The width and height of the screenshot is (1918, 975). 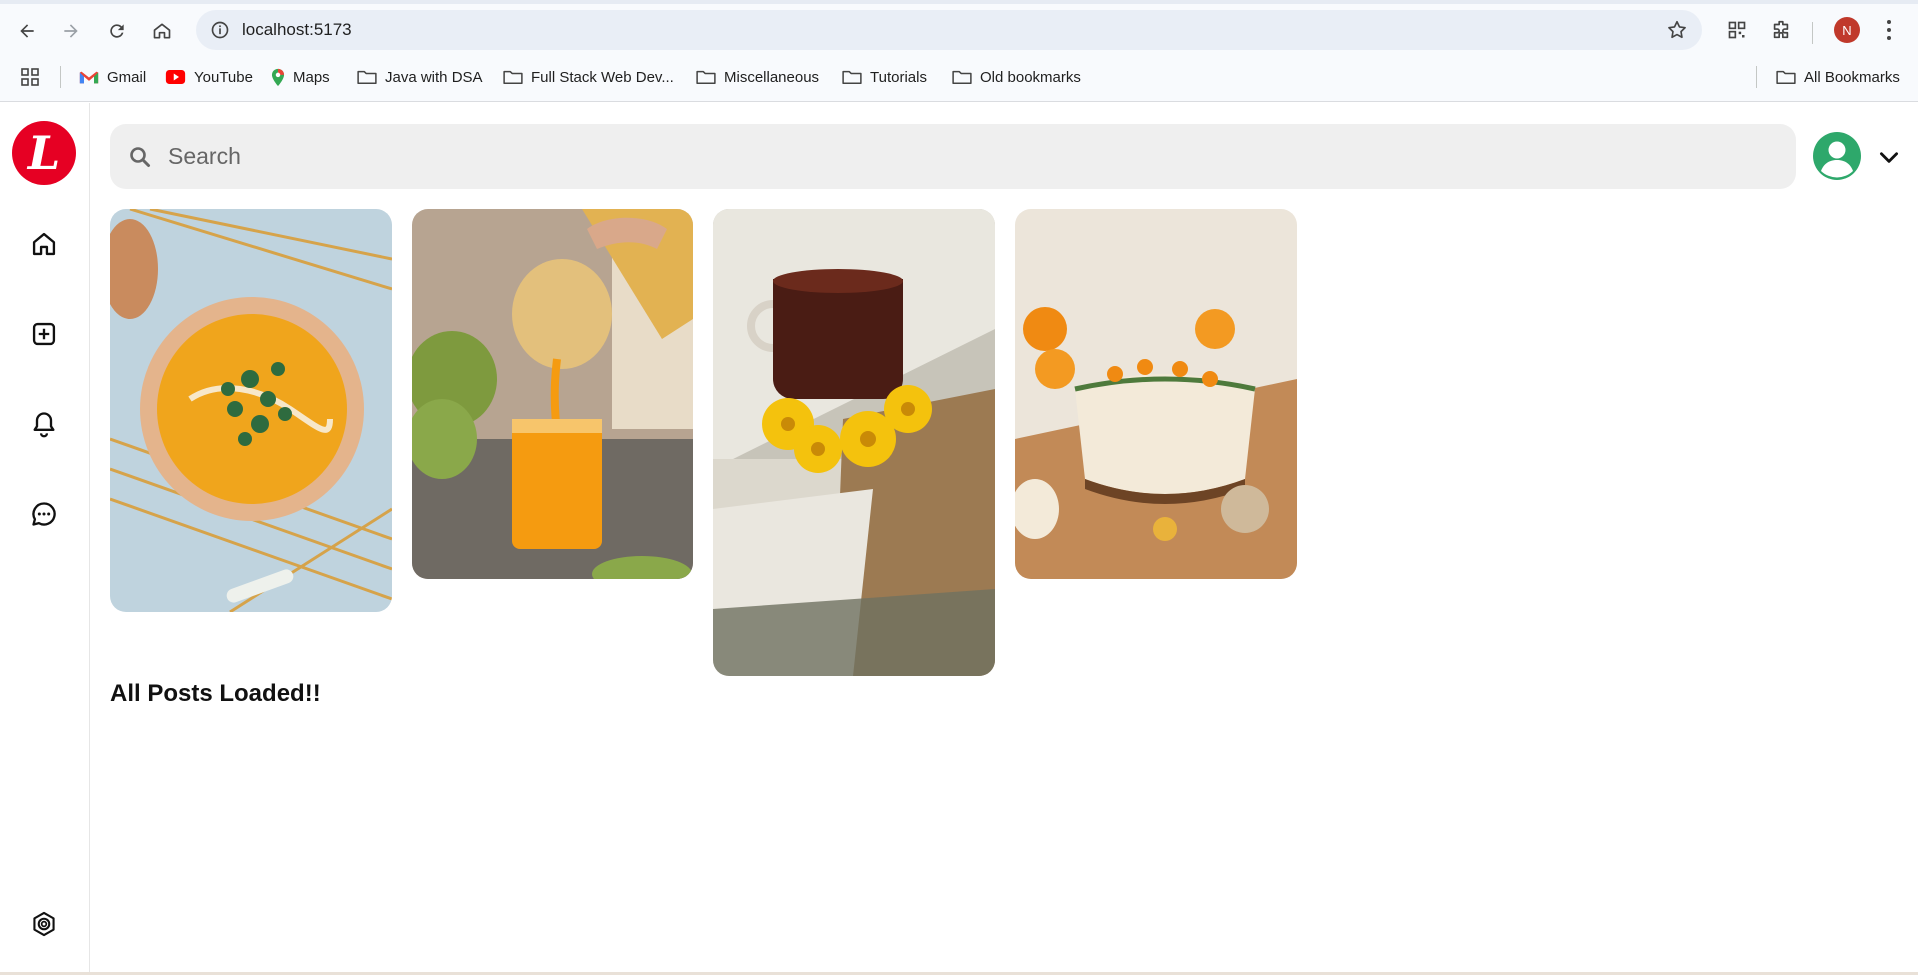 I want to click on search-icon, so click(x=140, y=157).